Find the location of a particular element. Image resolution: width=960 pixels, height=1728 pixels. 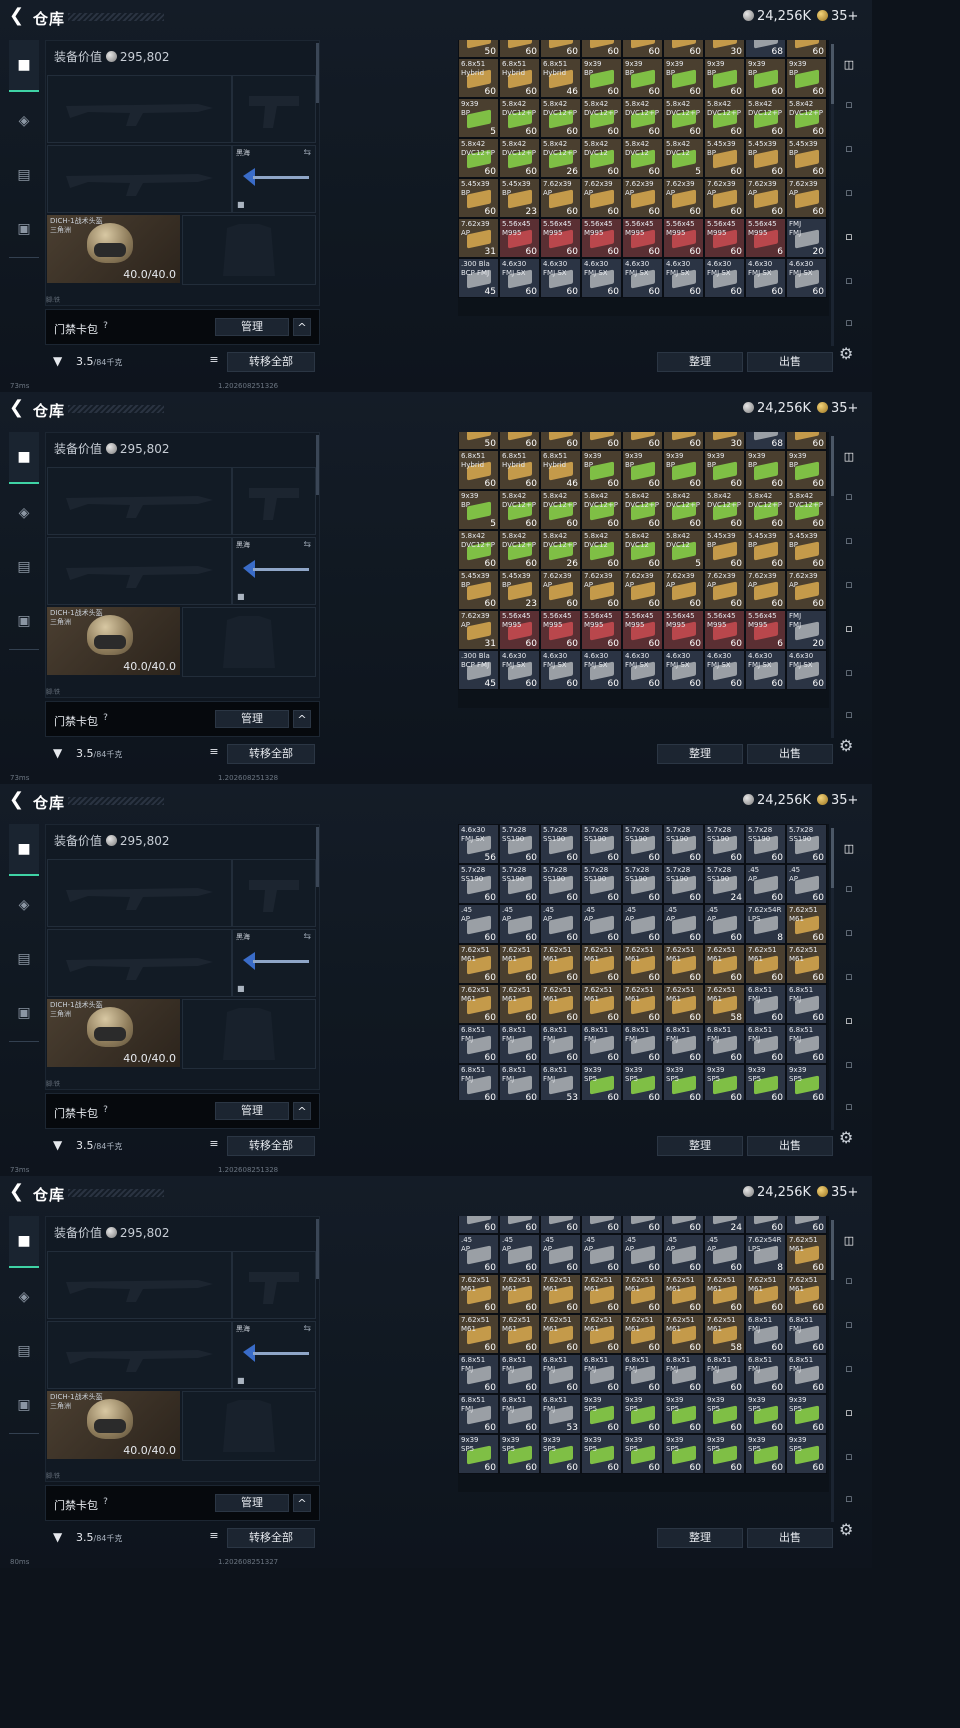

storage-tab-3: ▫ is located at coordinates (849, 149).